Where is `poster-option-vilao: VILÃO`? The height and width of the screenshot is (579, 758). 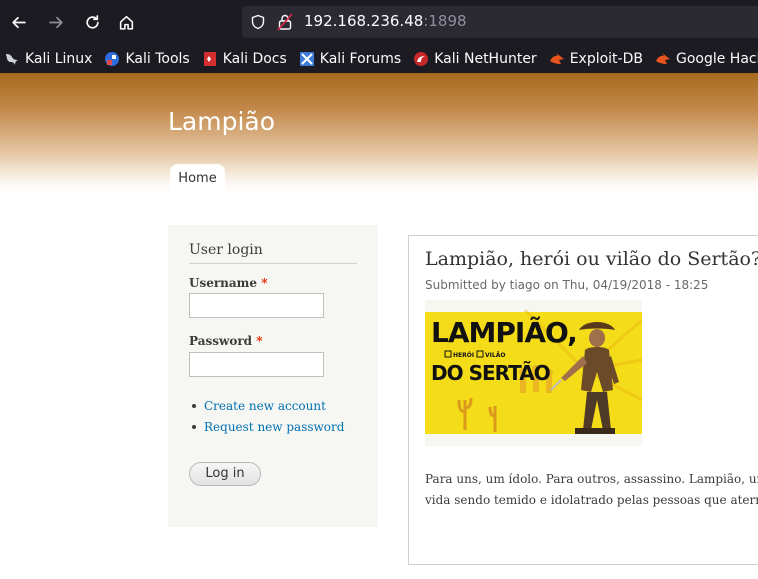 poster-option-vilao: VILÃO is located at coordinates (495, 355).